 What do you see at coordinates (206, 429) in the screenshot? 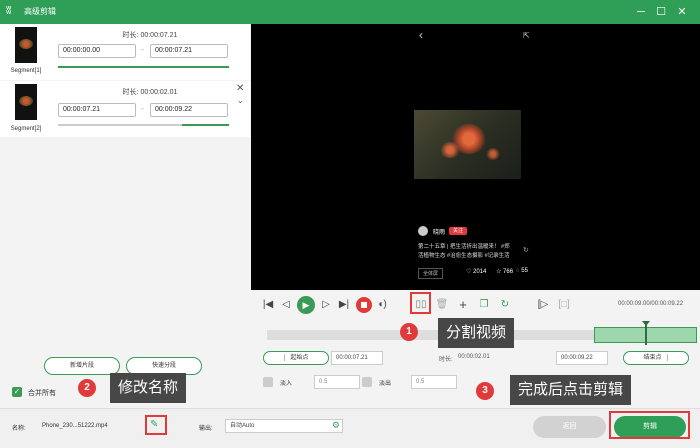
I see `output-label: 输出:` at bounding box center [206, 429].